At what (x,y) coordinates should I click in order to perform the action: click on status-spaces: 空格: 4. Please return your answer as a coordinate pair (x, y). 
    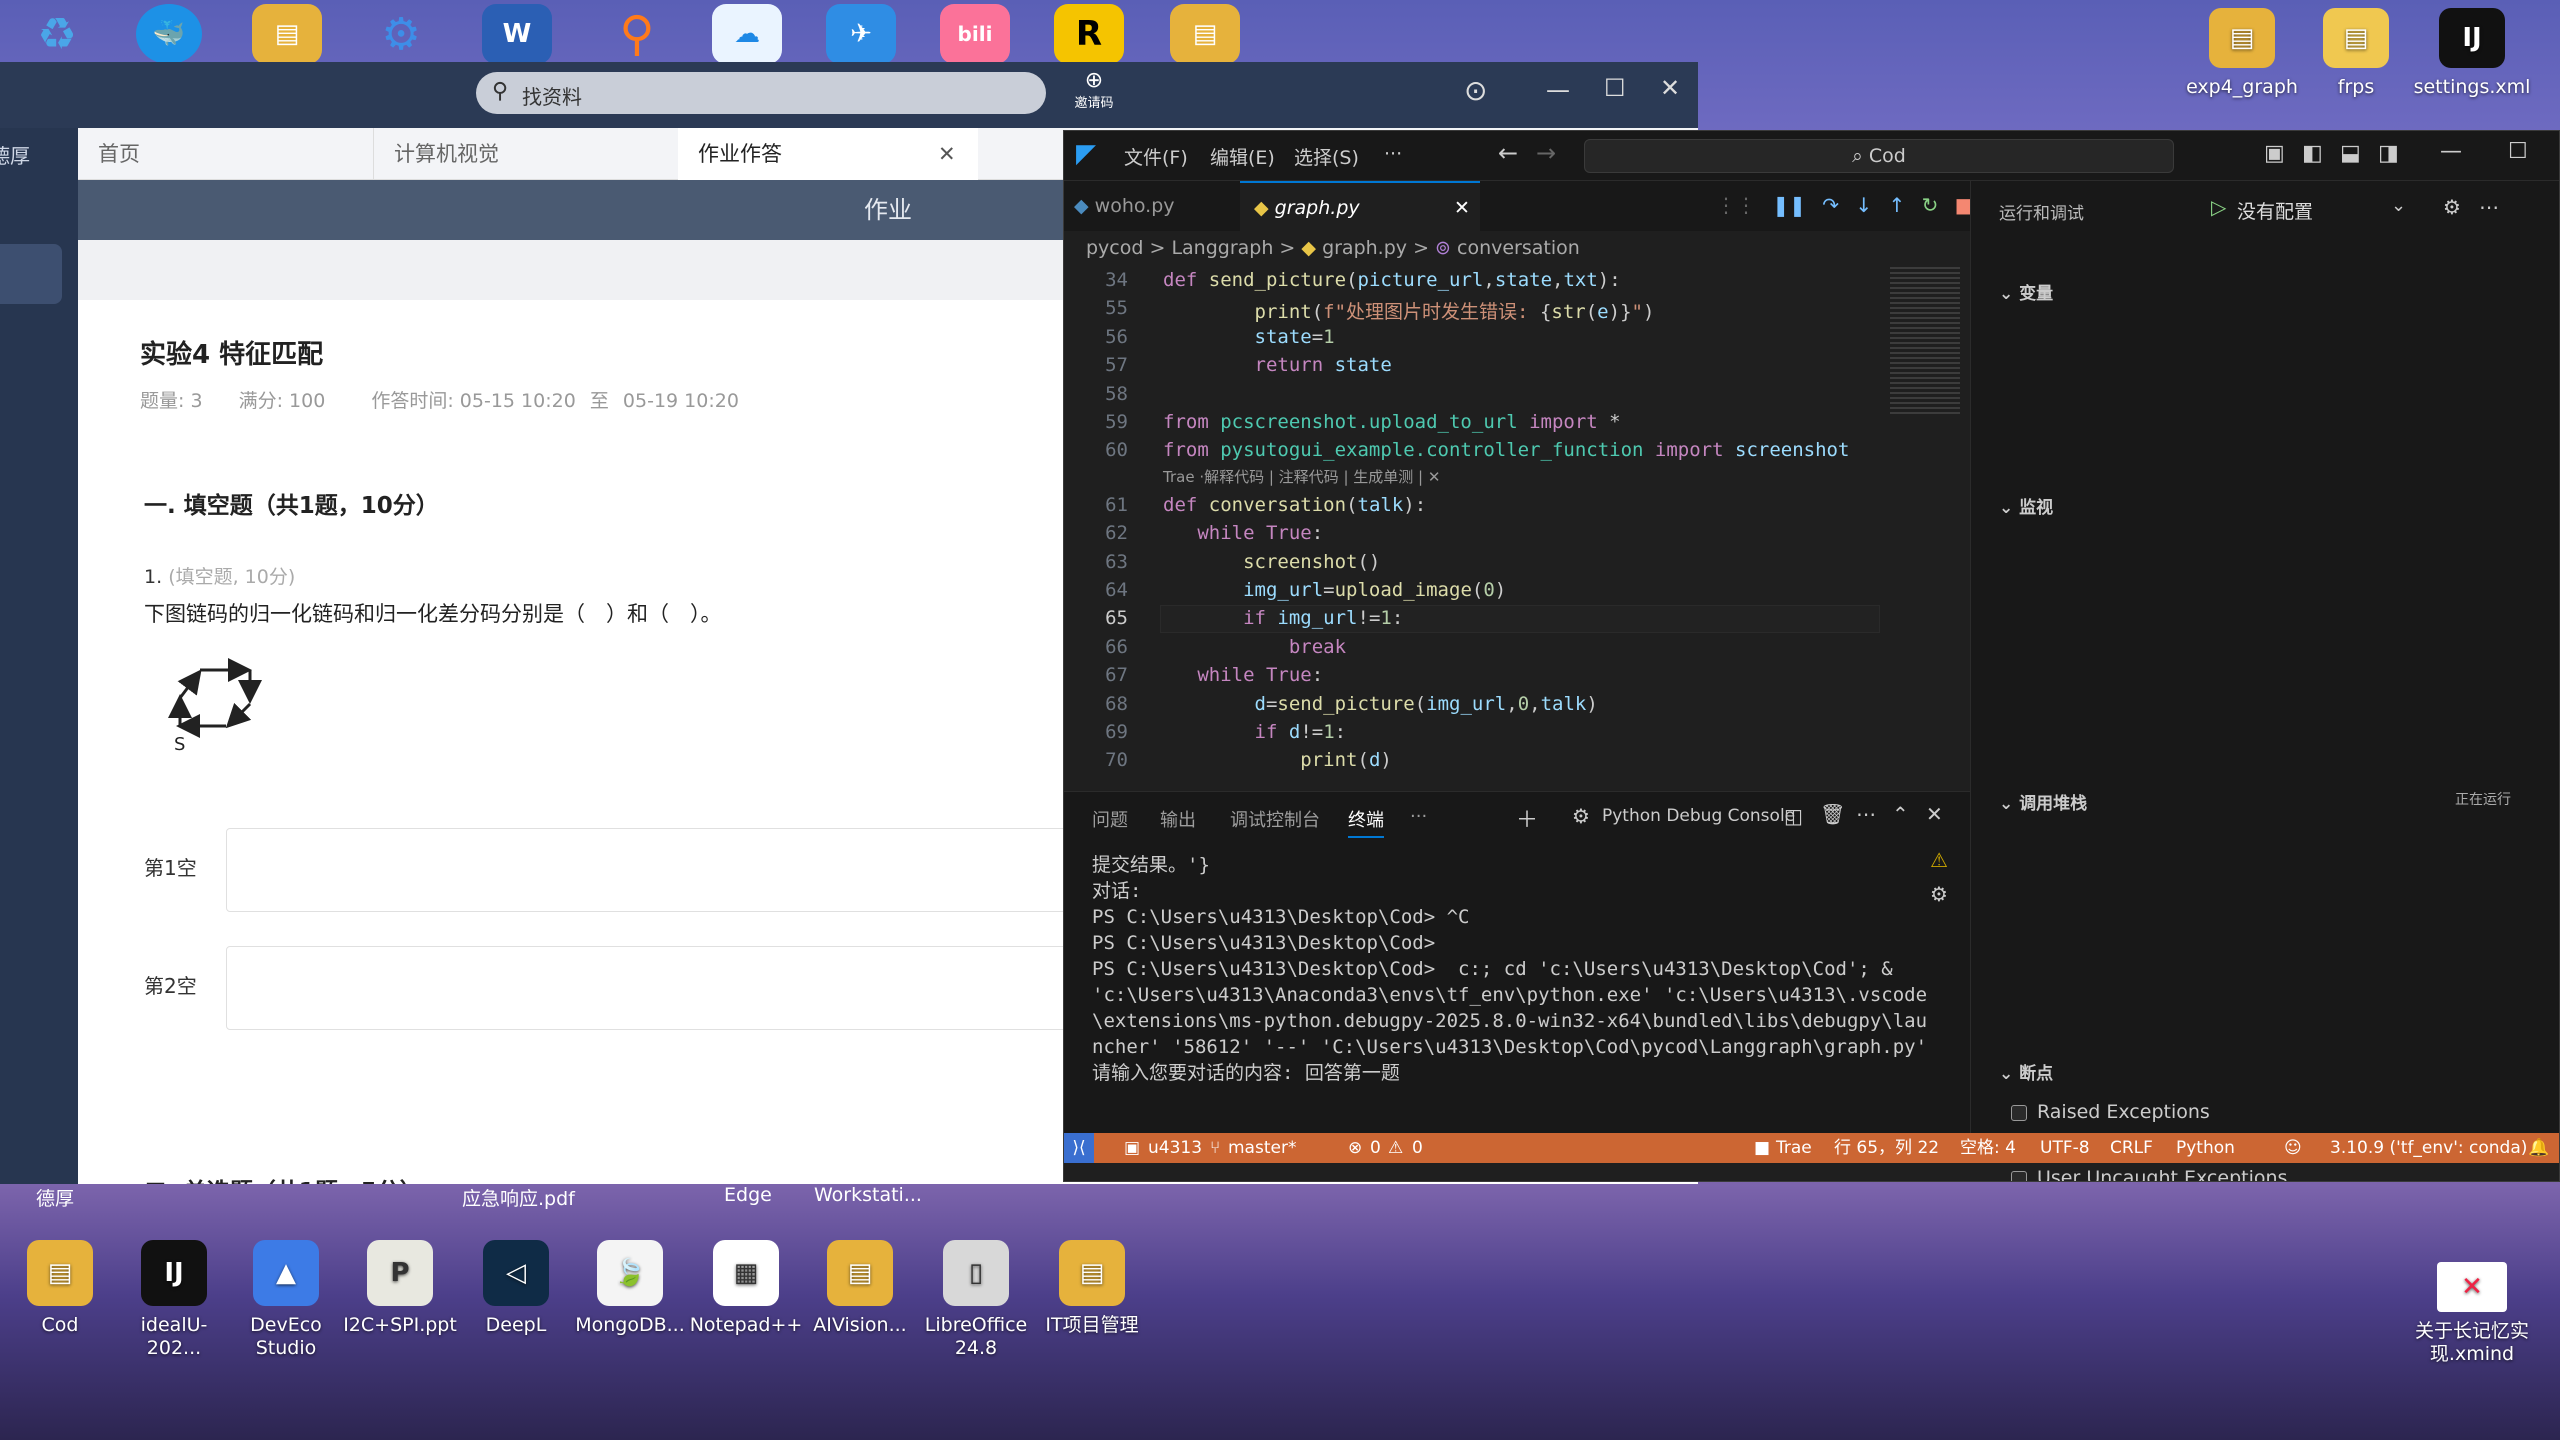
    Looking at the image, I should click on (1988, 1148).